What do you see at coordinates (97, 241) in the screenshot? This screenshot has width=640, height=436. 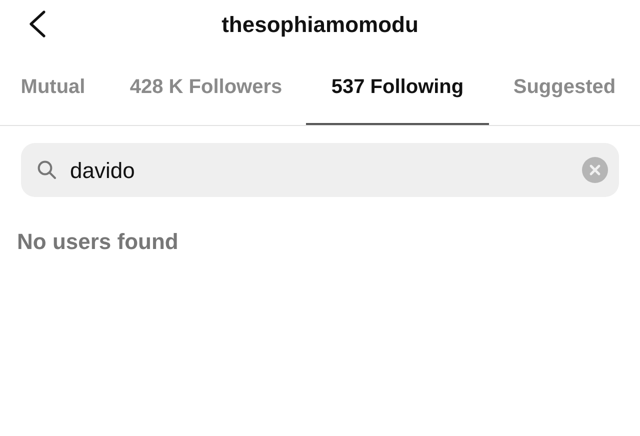 I see `empty-state-message: No users found` at bounding box center [97, 241].